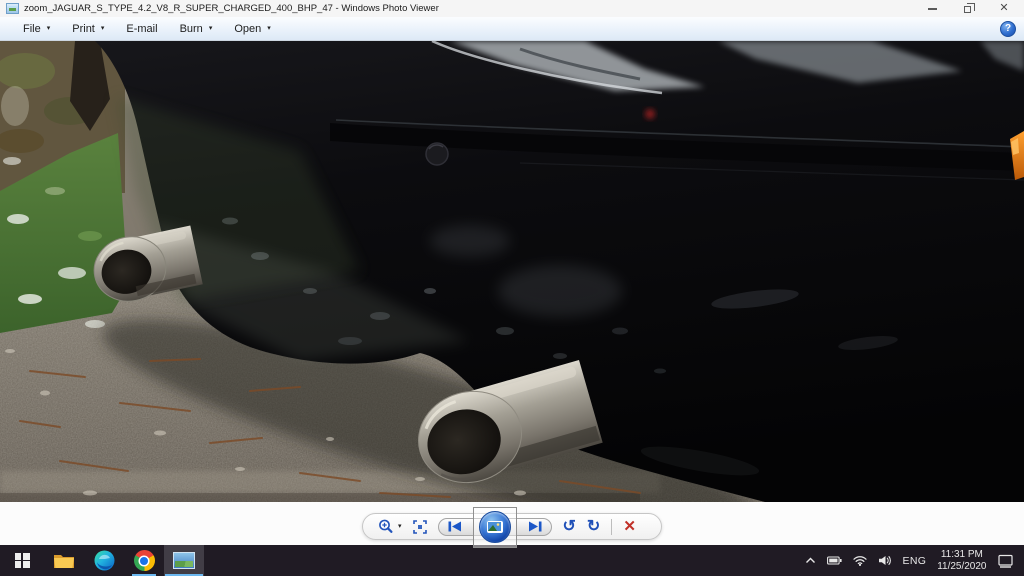  I want to click on battery-status, so click(834, 560).